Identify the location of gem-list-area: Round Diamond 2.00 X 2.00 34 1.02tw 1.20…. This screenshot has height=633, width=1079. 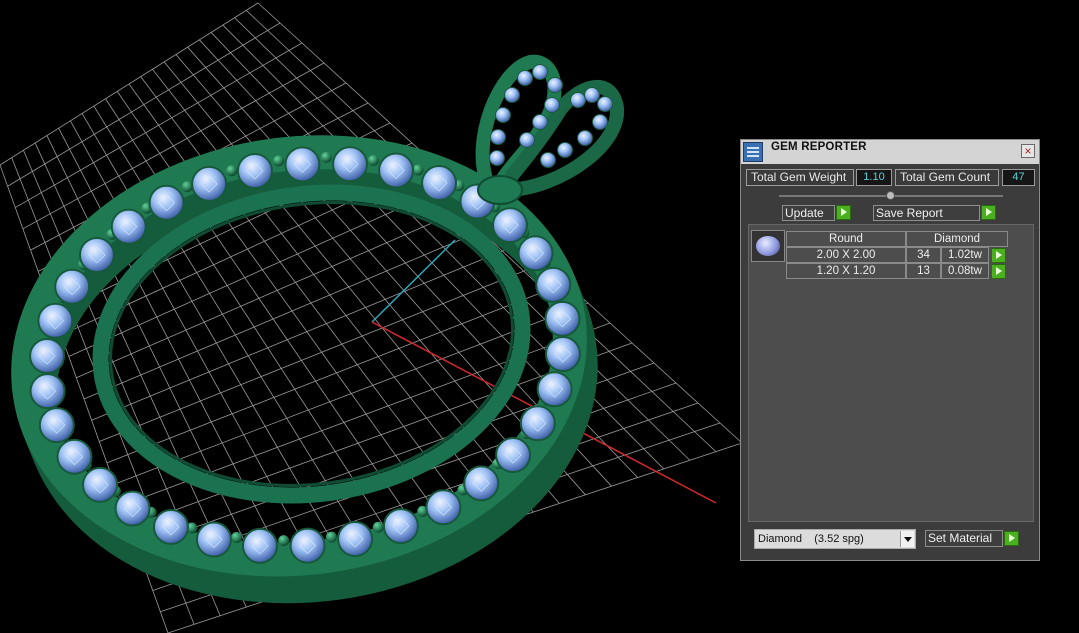
(891, 373).